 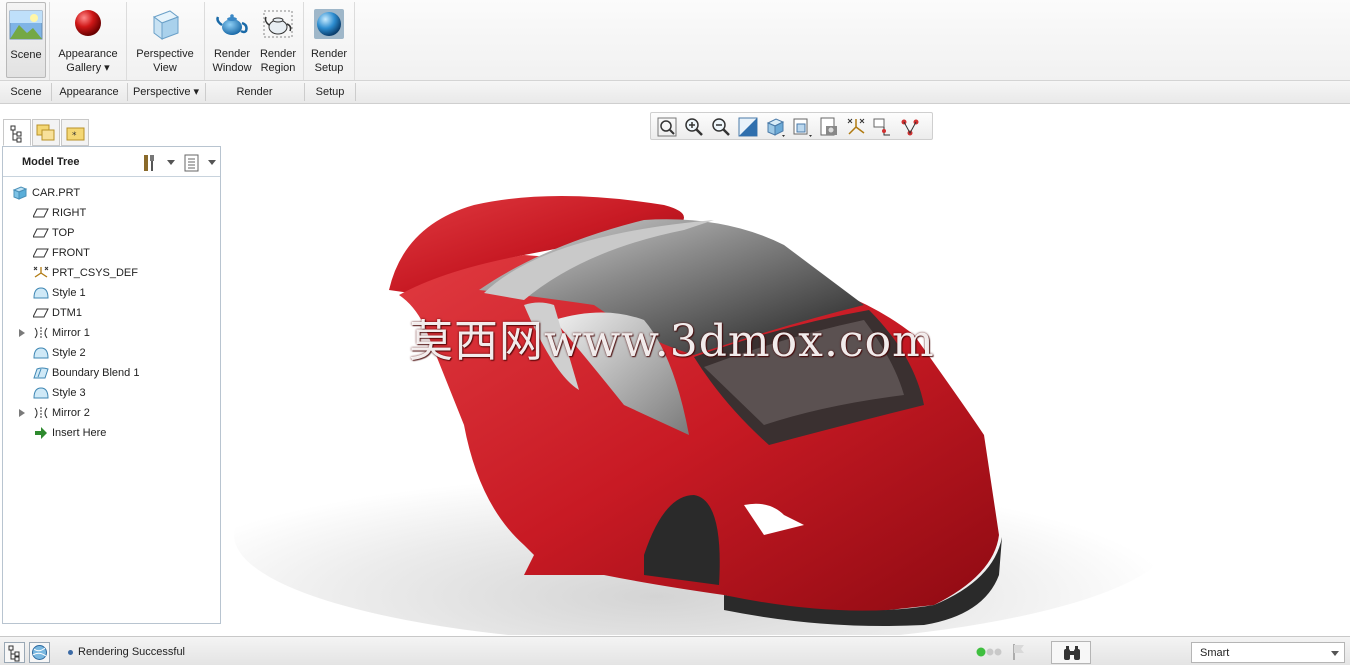 I want to click on group-appearance: Appearance, so click(x=89, y=92).